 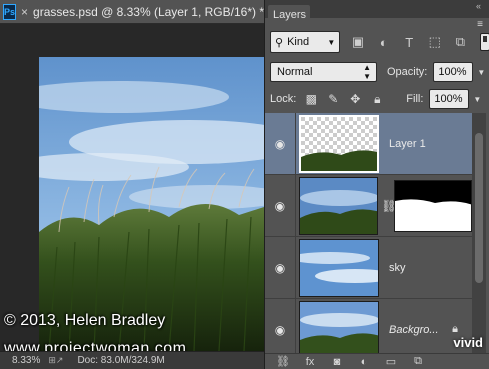 I want to click on fill-dropdown-icon: ▼, so click(x=477, y=99).